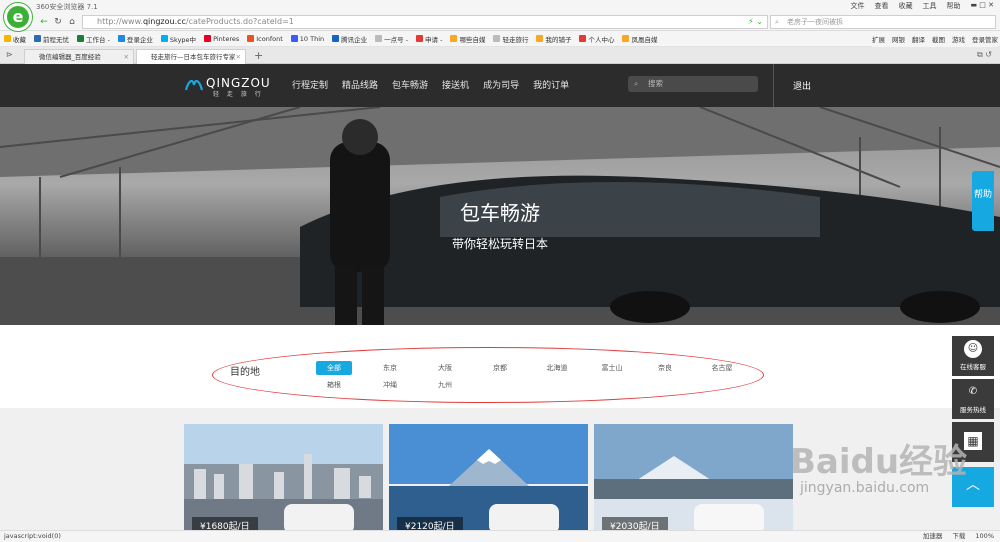 This screenshot has height=542, width=1000. Describe the element at coordinates (929, 6) in the screenshot. I see `menu-tools: 工具` at that location.